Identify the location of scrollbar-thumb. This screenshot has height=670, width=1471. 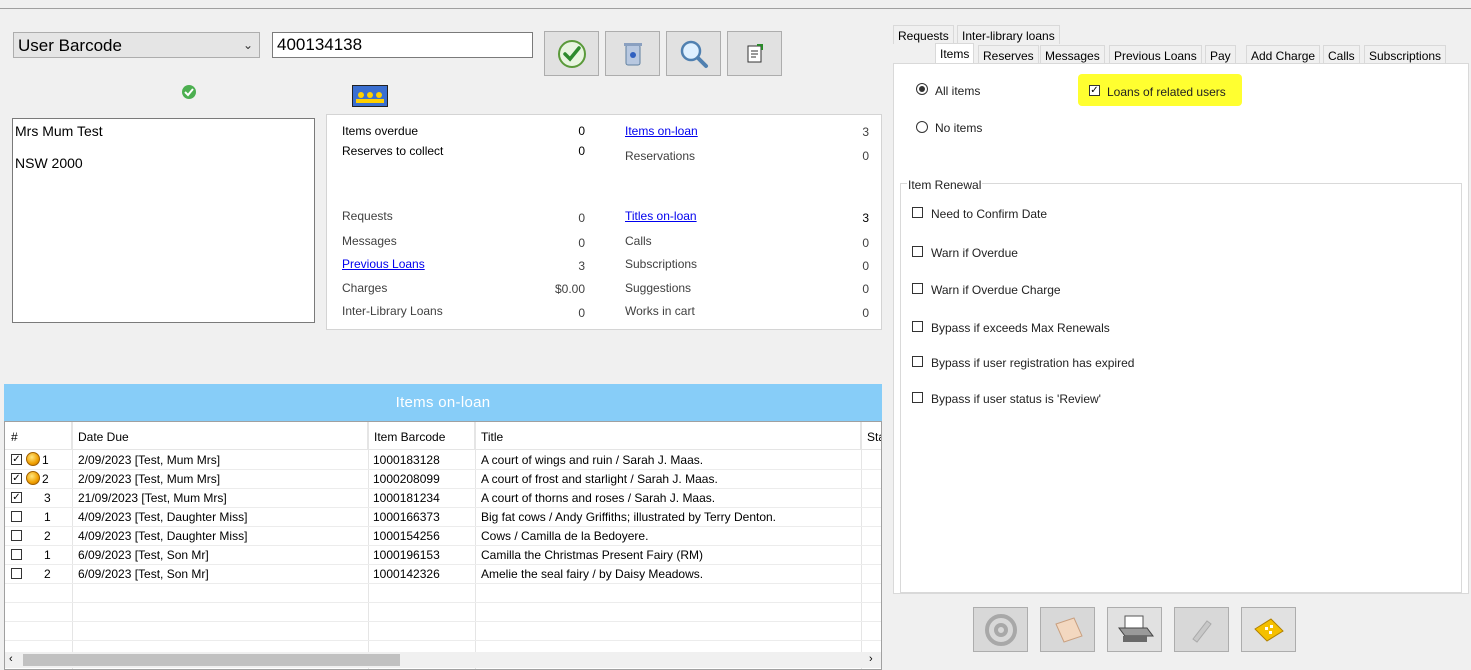
(211, 660).